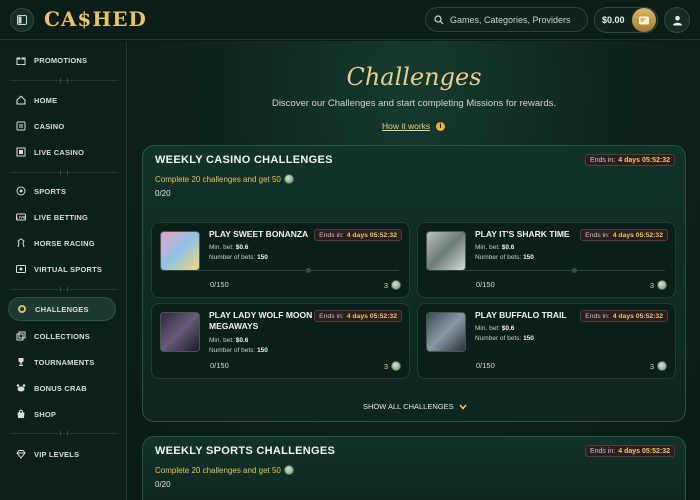  What do you see at coordinates (21, 100) in the screenshot?
I see `home-icon` at bounding box center [21, 100].